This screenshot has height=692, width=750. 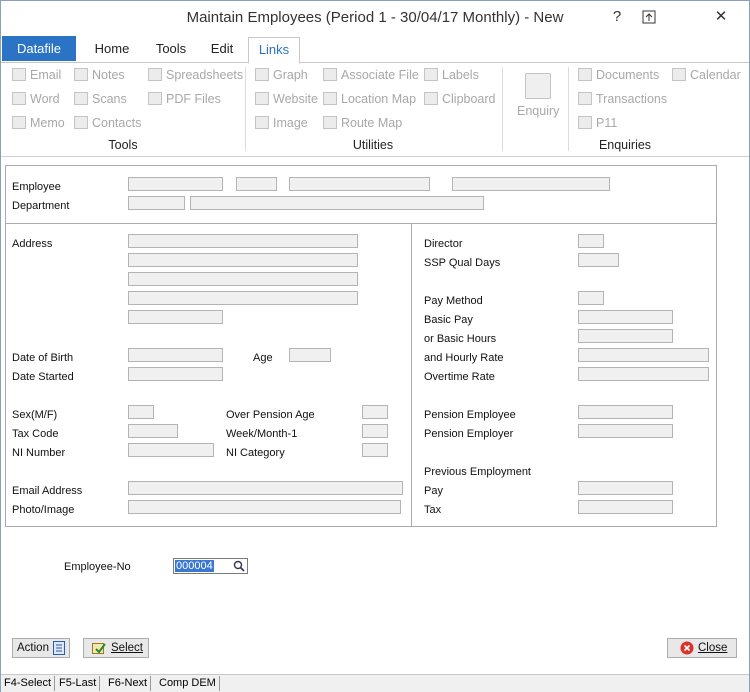 What do you see at coordinates (19, 74) in the screenshot?
I see `mail-icon` at bounding box center [19, 74].